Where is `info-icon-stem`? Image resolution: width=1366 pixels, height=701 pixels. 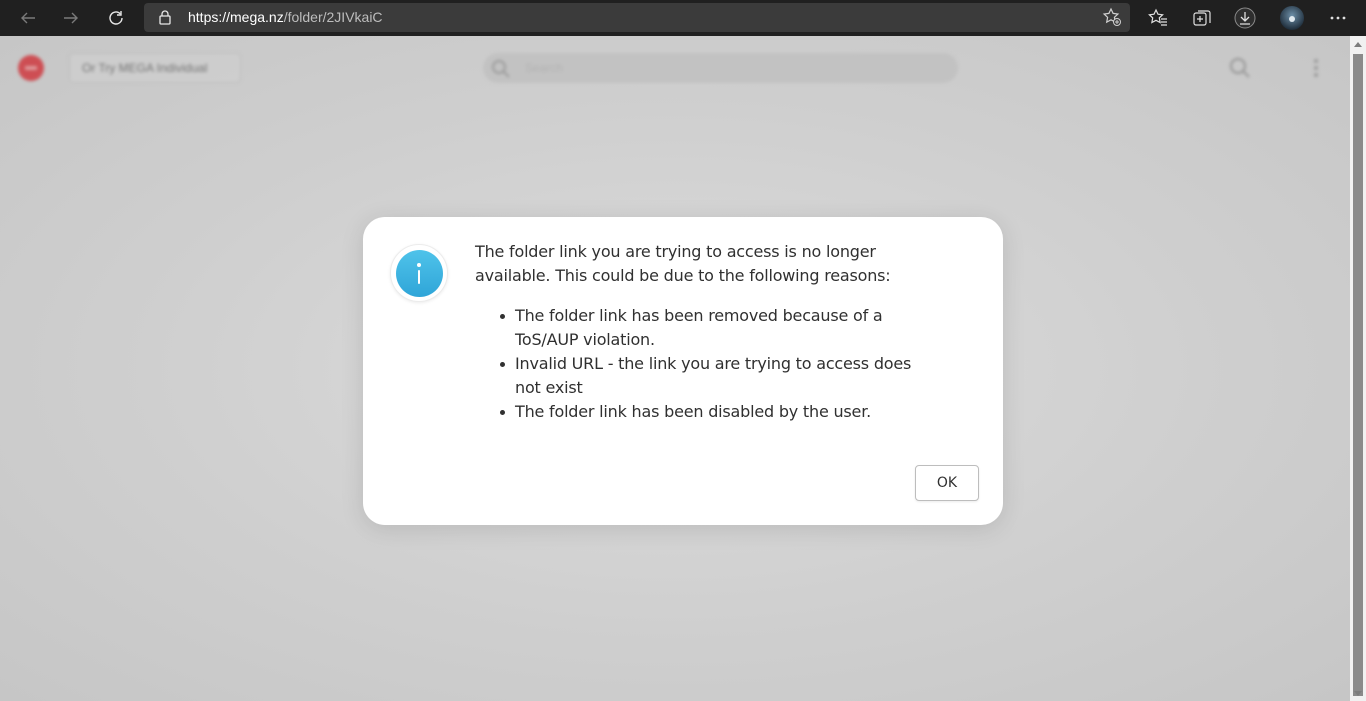
info-icon-stem is located at coordinates (419, 277).